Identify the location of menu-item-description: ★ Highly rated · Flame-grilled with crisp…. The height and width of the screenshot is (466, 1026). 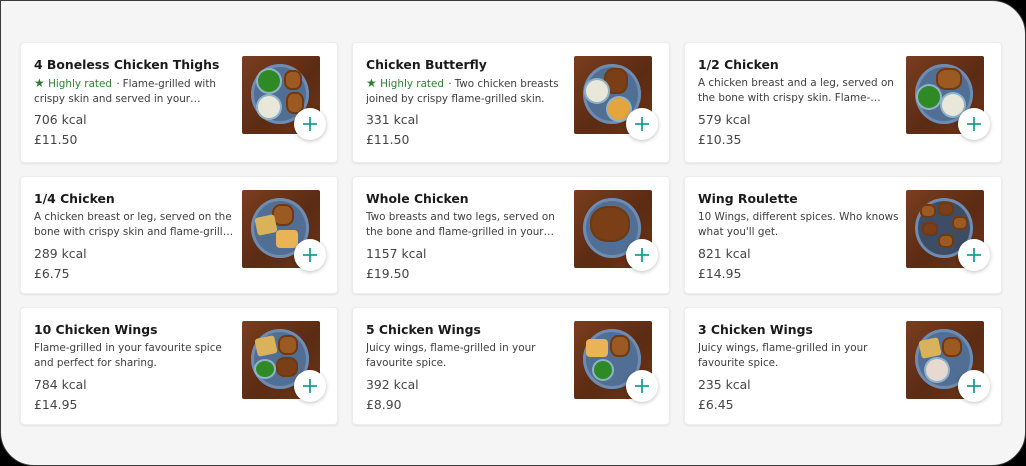
(135, 91).